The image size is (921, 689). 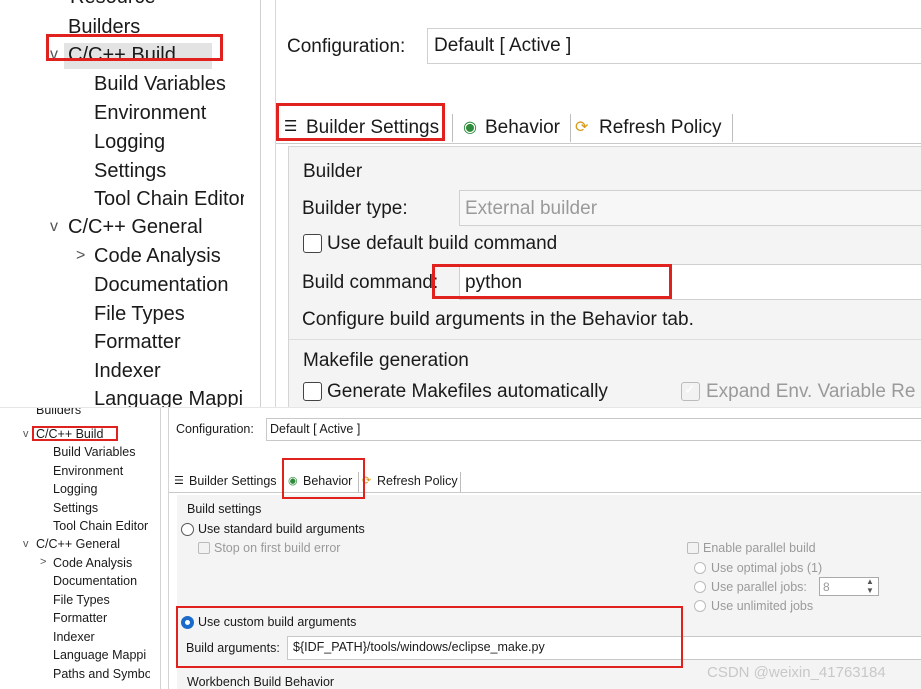 What do you see at coordinates (277, 548) in the screenshot?
I see `stop-on-error-label: Stop on first build error` at bounding box center [277, 548].